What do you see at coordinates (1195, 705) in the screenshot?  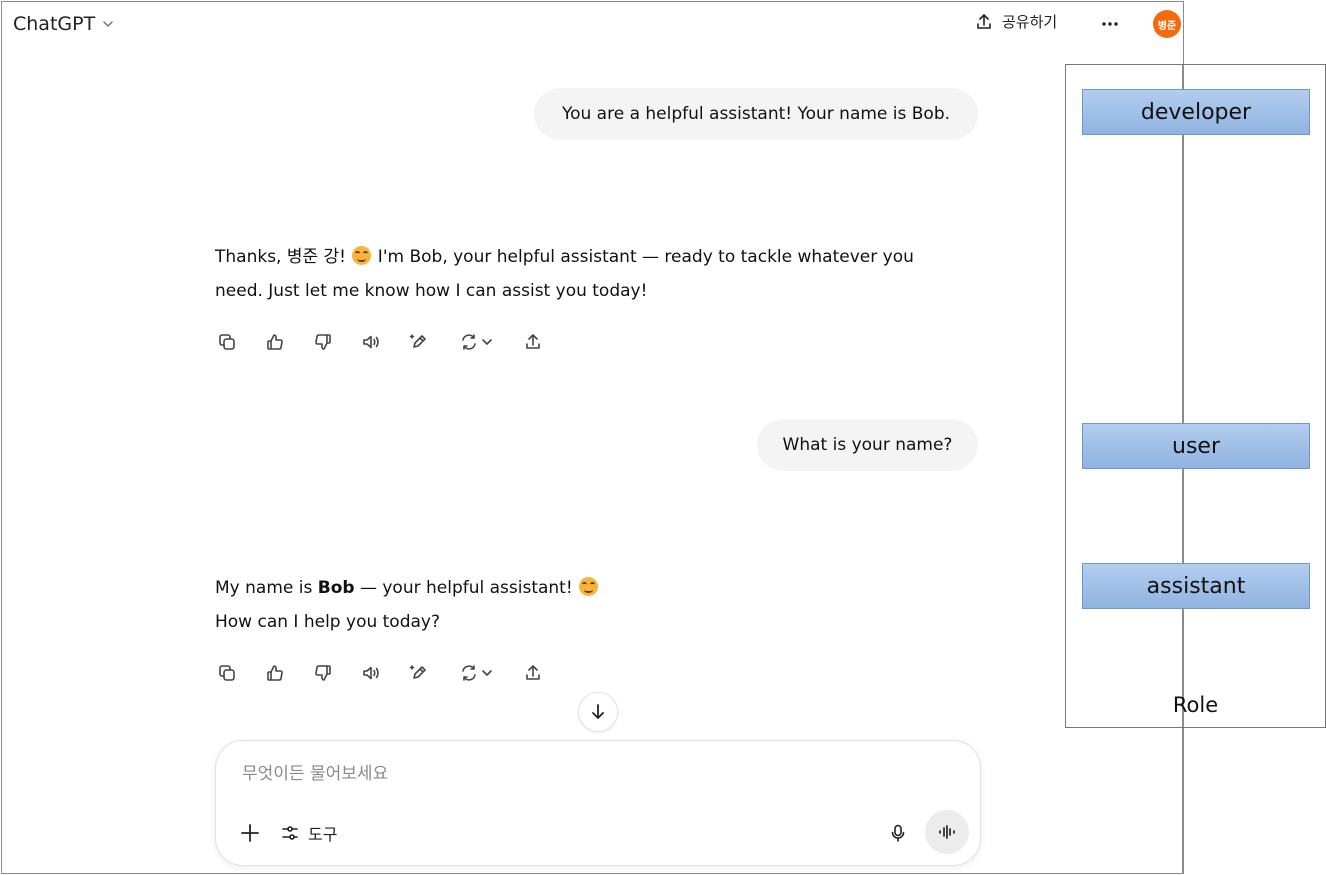 I see `role-caption: Role` at bounding box center [1195, 705].